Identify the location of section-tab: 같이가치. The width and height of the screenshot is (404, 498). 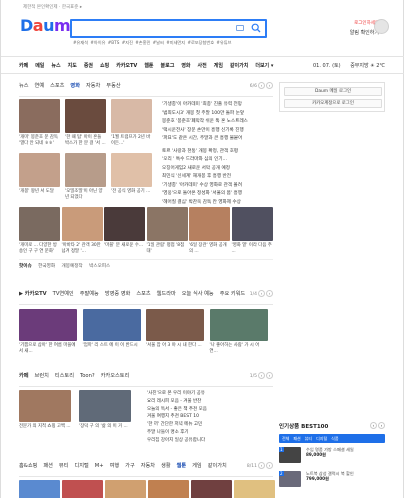
(217, 466).